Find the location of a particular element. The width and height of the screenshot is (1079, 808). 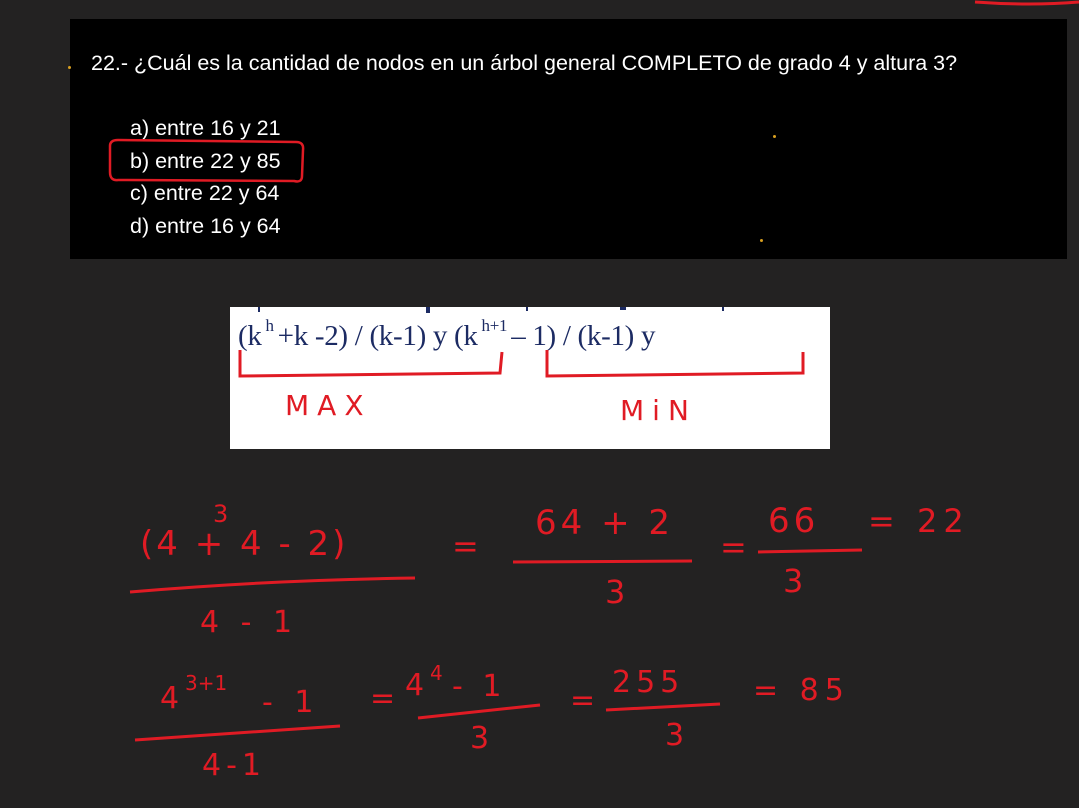

line1-numerator: (4 + 4 - 2) is located at coordinates (244, 544).